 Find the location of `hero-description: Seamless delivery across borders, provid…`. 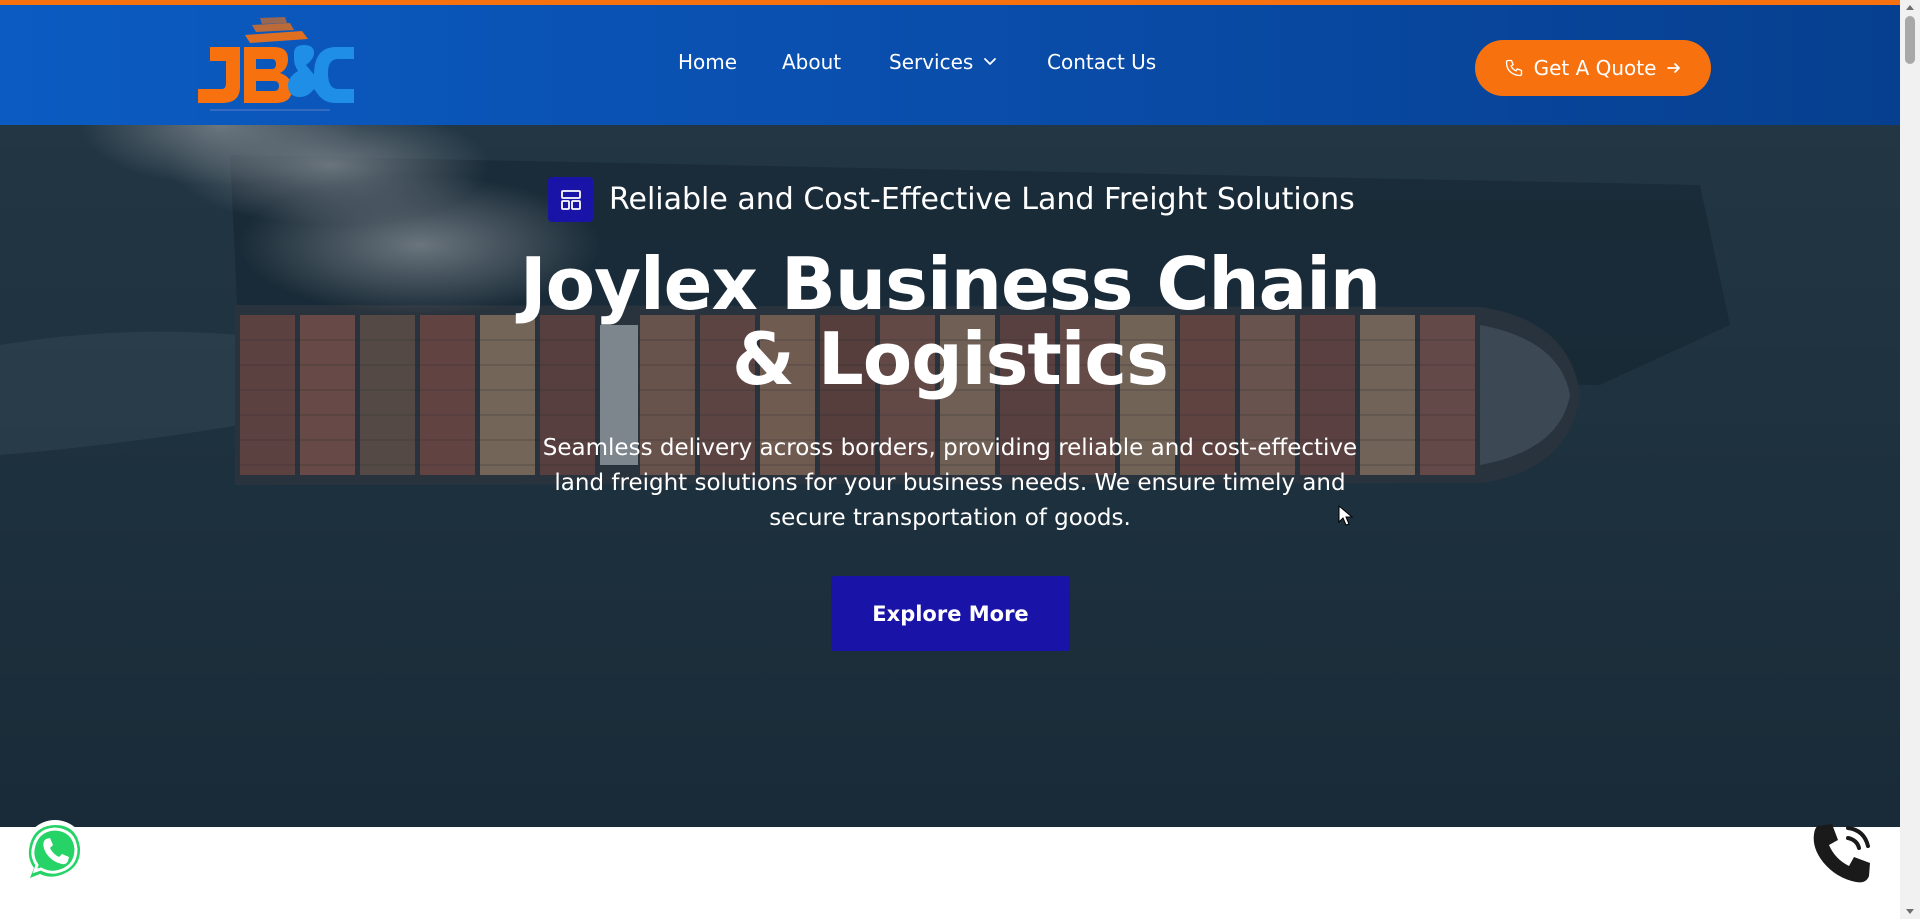

hero-description: Seamless delivery across borders, provid… is located at coordinates (950, 483).